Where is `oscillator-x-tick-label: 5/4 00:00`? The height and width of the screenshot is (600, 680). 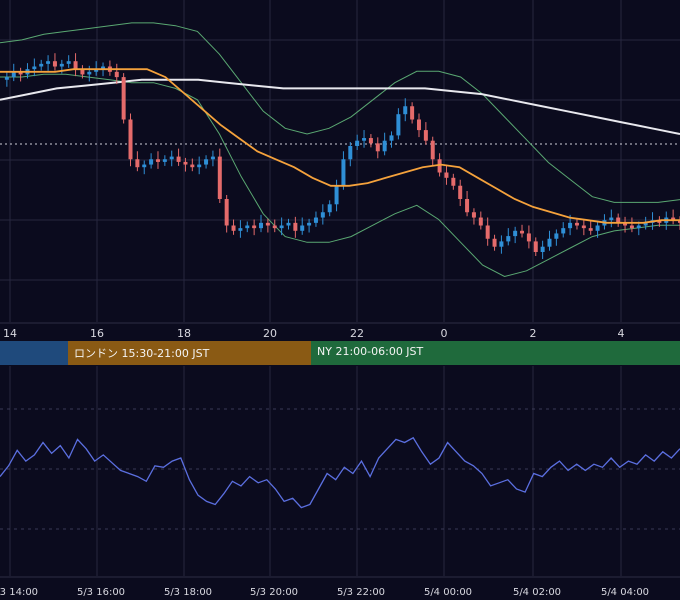
oscillator-x-tick-label: 5/4 00:00 is located at coordinates (448, 592).